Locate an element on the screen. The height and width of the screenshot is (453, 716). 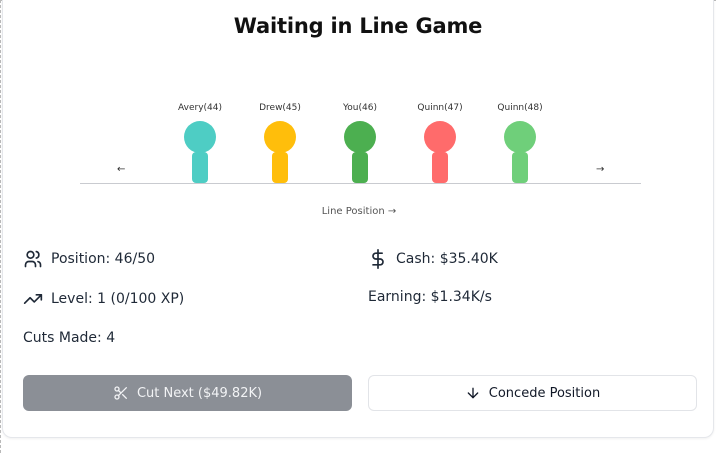
right-arrow-icon: → is located at coordinates (600, 169).